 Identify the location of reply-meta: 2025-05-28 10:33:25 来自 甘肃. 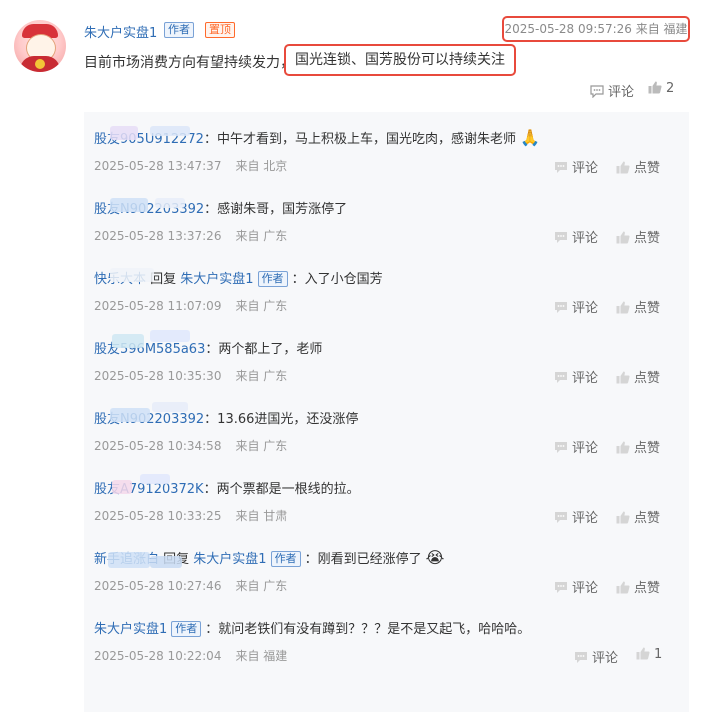
(190, 515).